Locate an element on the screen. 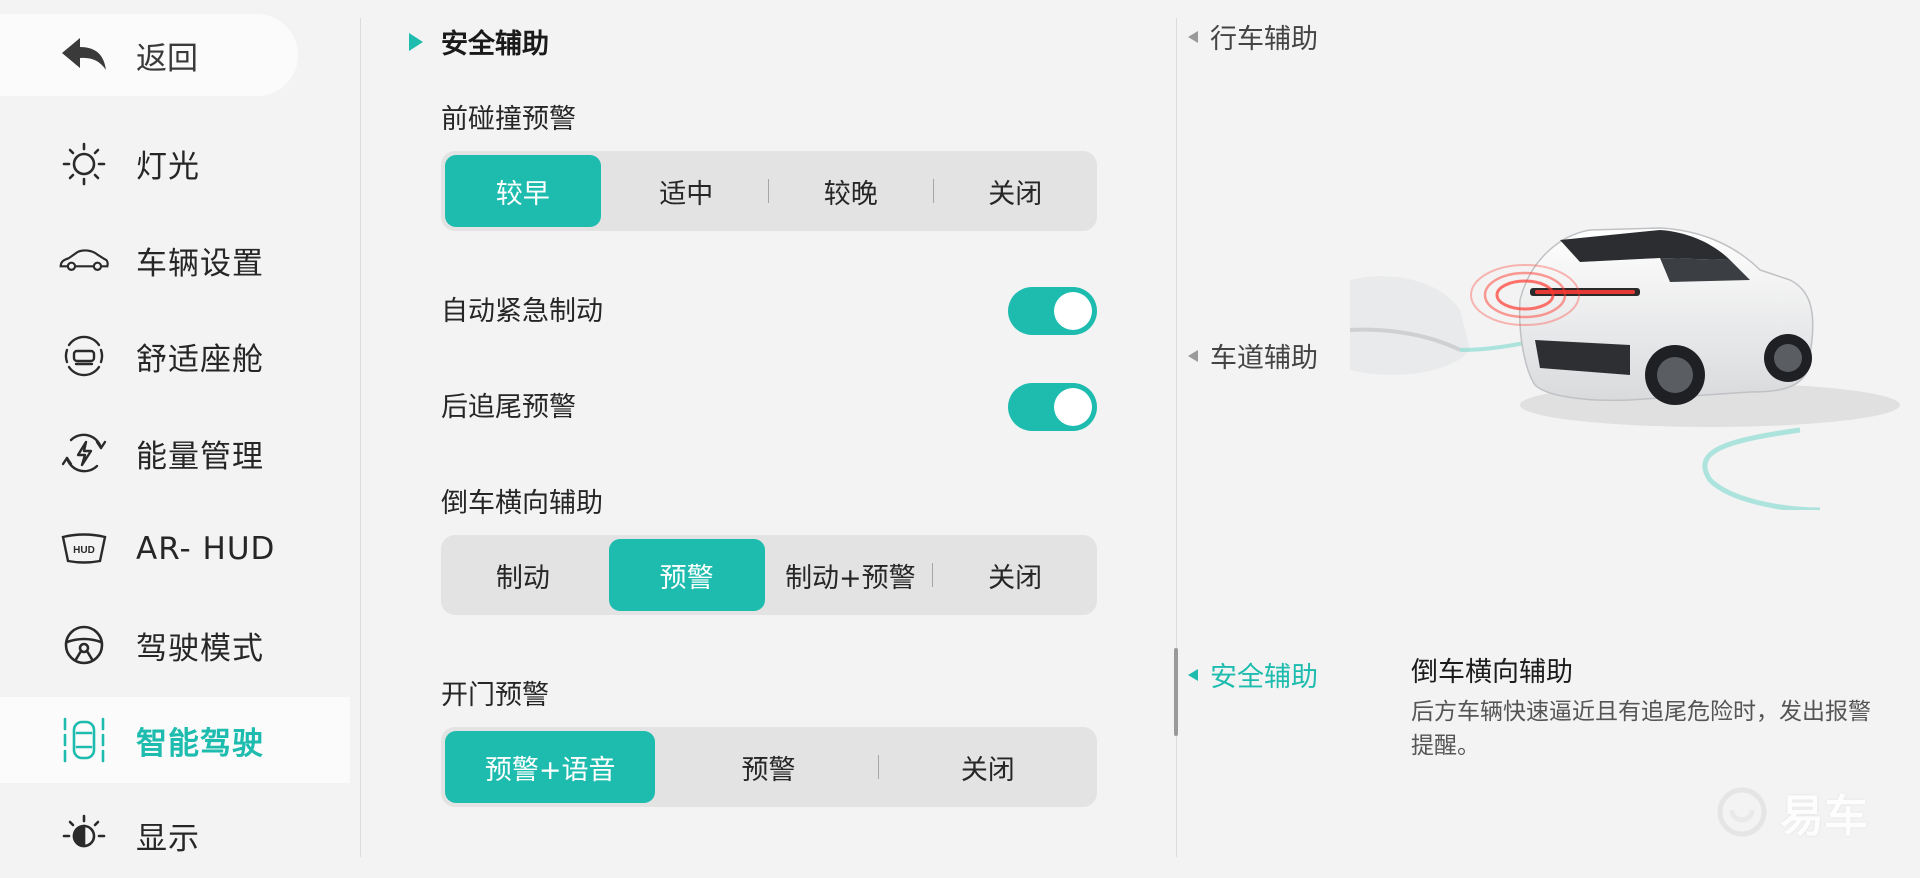  sidebar-item-drive-mode: 驾驶模式 is located at coordinates (175, 645).